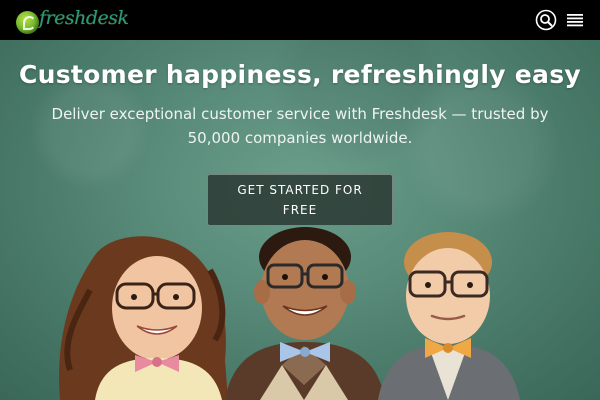 This screenshot has height=400, width=600. What do you see at coordinates (300, 20) in the screenshot?
I see `top-nav-bar: freshdesk` at bounding box center [300, 20].